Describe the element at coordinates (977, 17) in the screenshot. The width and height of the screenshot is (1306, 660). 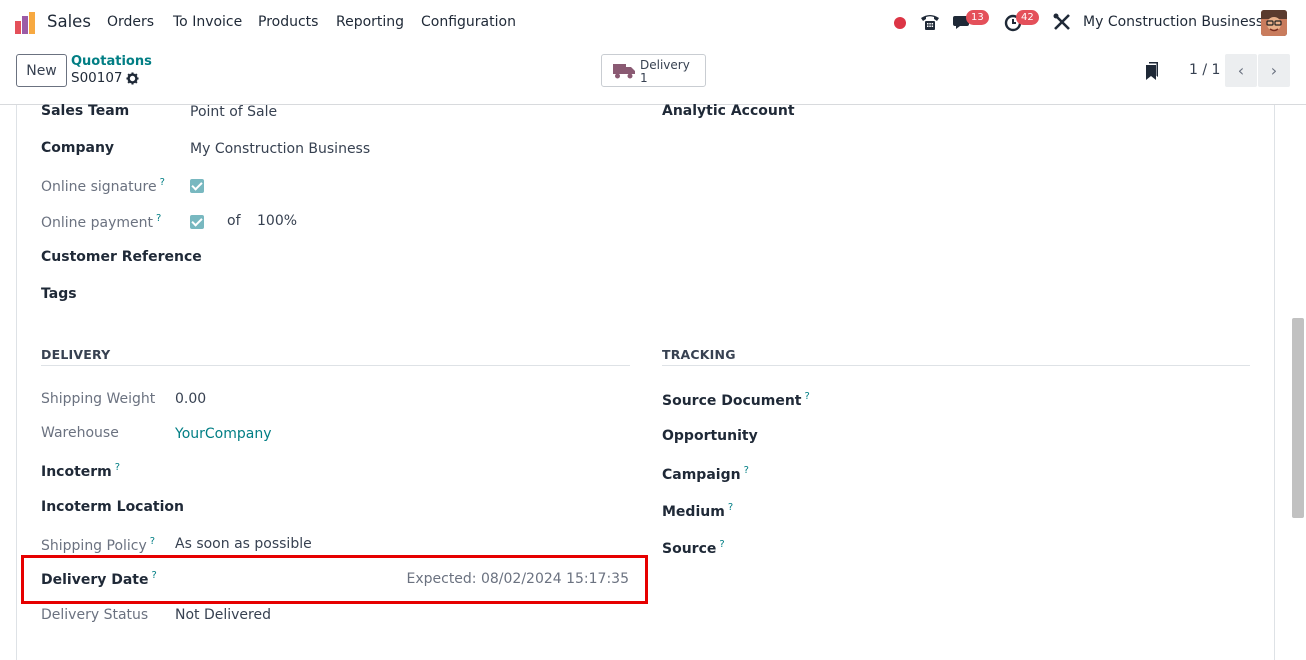
I see `messages-badge: 13` at that location.